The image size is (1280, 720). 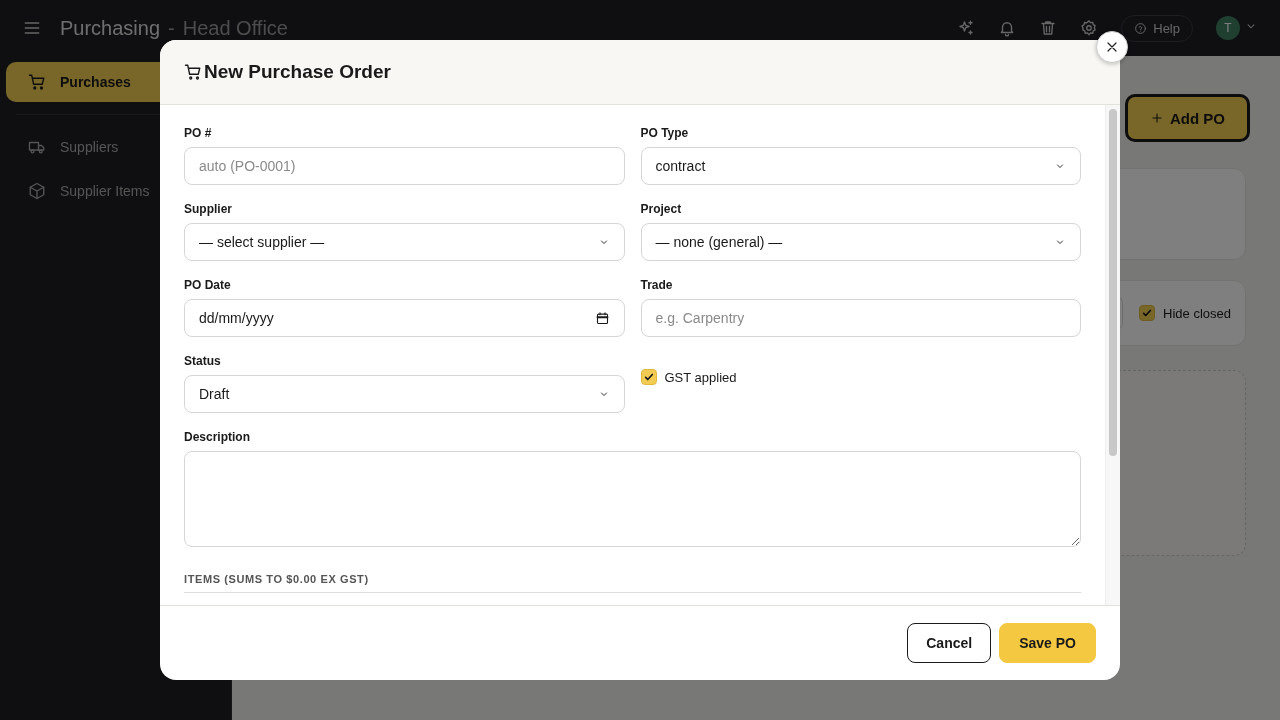 I want to click on section-heading: ITEMS (SUMS TO $0.00 EX GST), so click(x=632, y=583).